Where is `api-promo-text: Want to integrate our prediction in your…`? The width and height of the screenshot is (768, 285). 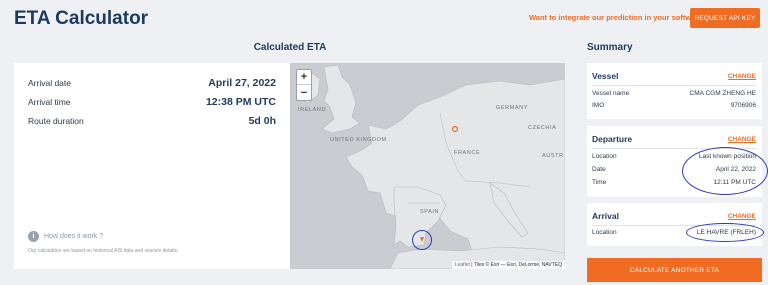
api-promo-text: Want to integrate our prediction in your… is located at coordinates (618, 17).